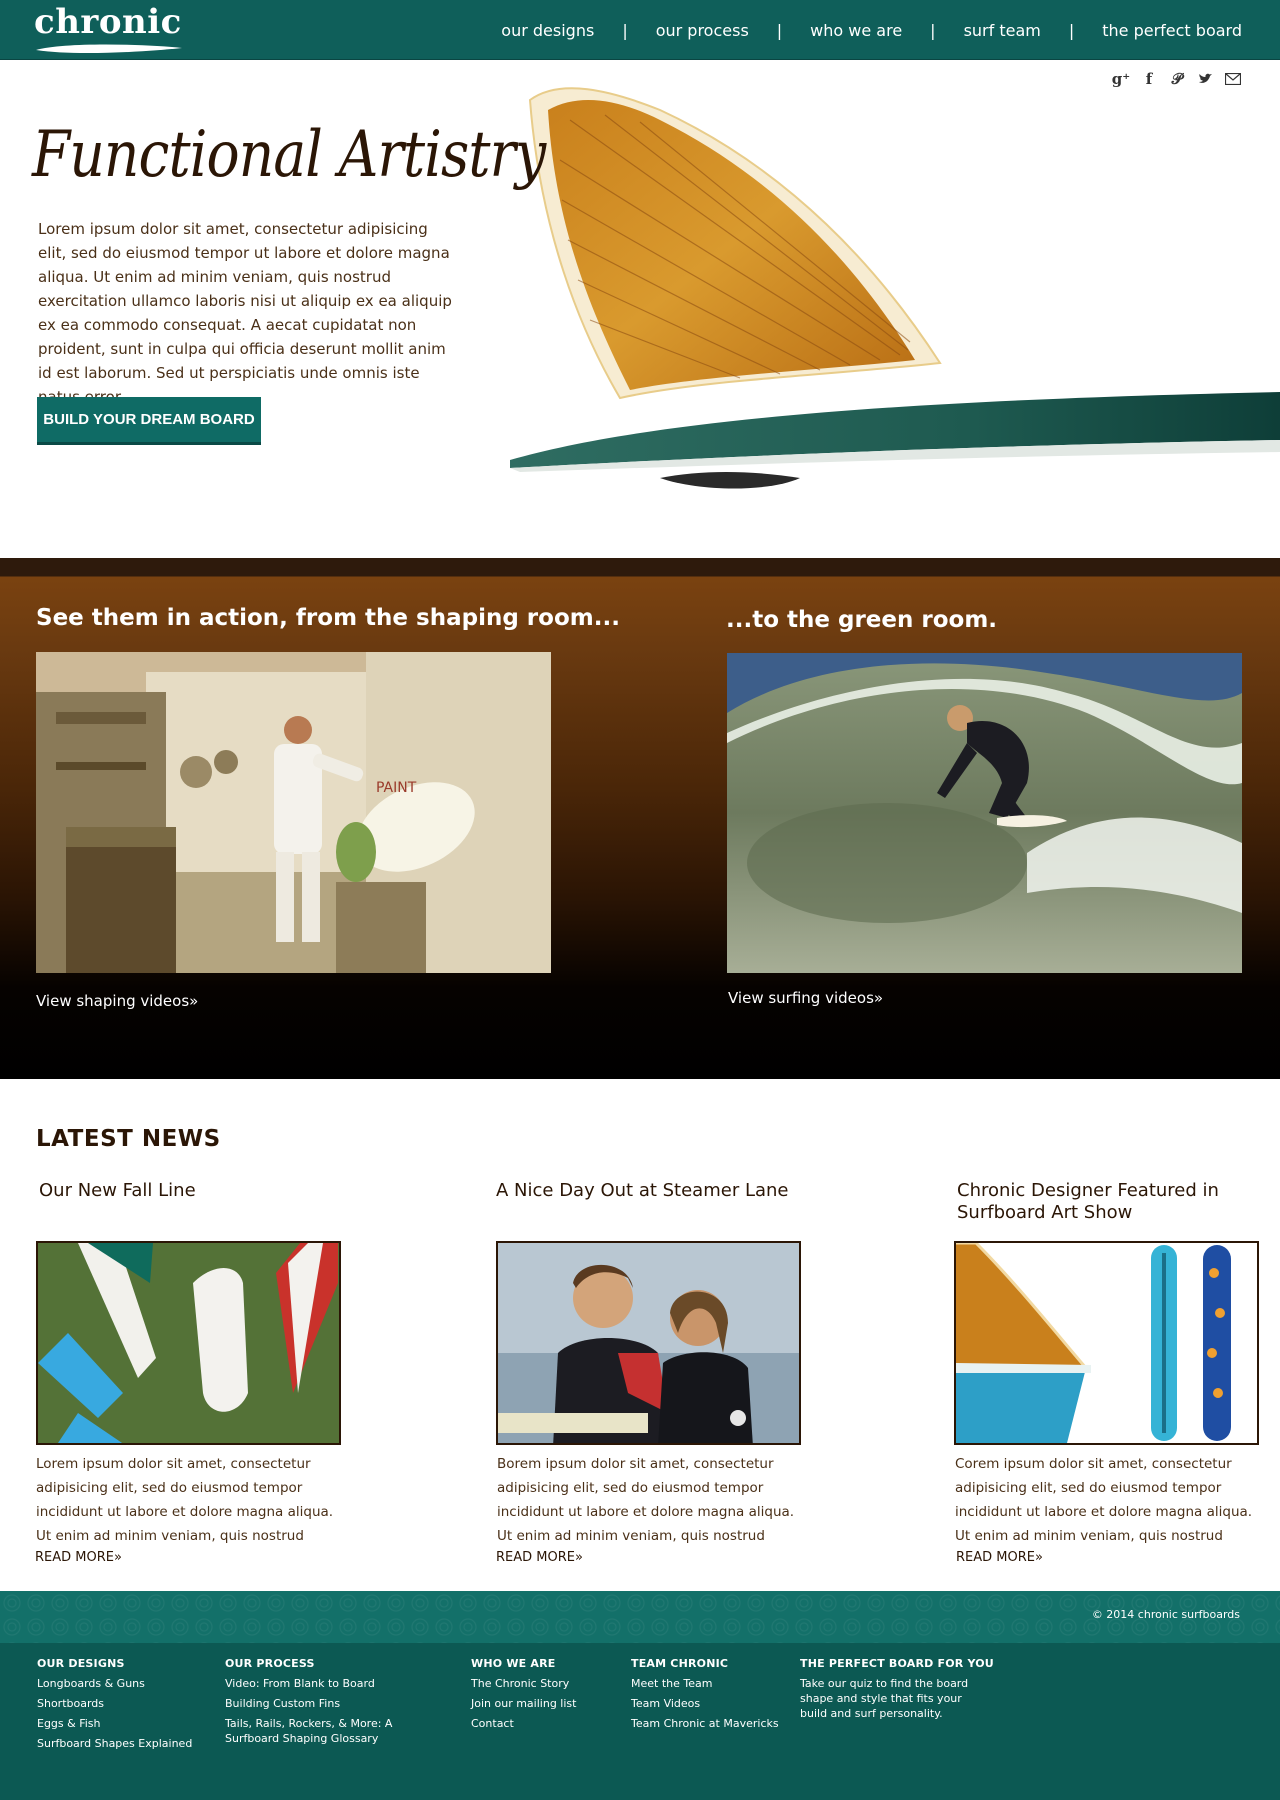 Image resolution: width=1280 pixels, height=1800 pixels. Describe the element at coordinates (702, 30) in the screenshot. I see `nav-our-process: our process` at that location.